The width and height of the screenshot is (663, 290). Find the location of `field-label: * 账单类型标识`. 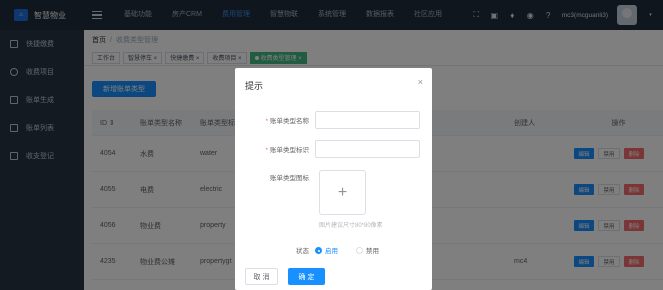

field-label: * 账单类型标识 is located at coordinates (287, 150).